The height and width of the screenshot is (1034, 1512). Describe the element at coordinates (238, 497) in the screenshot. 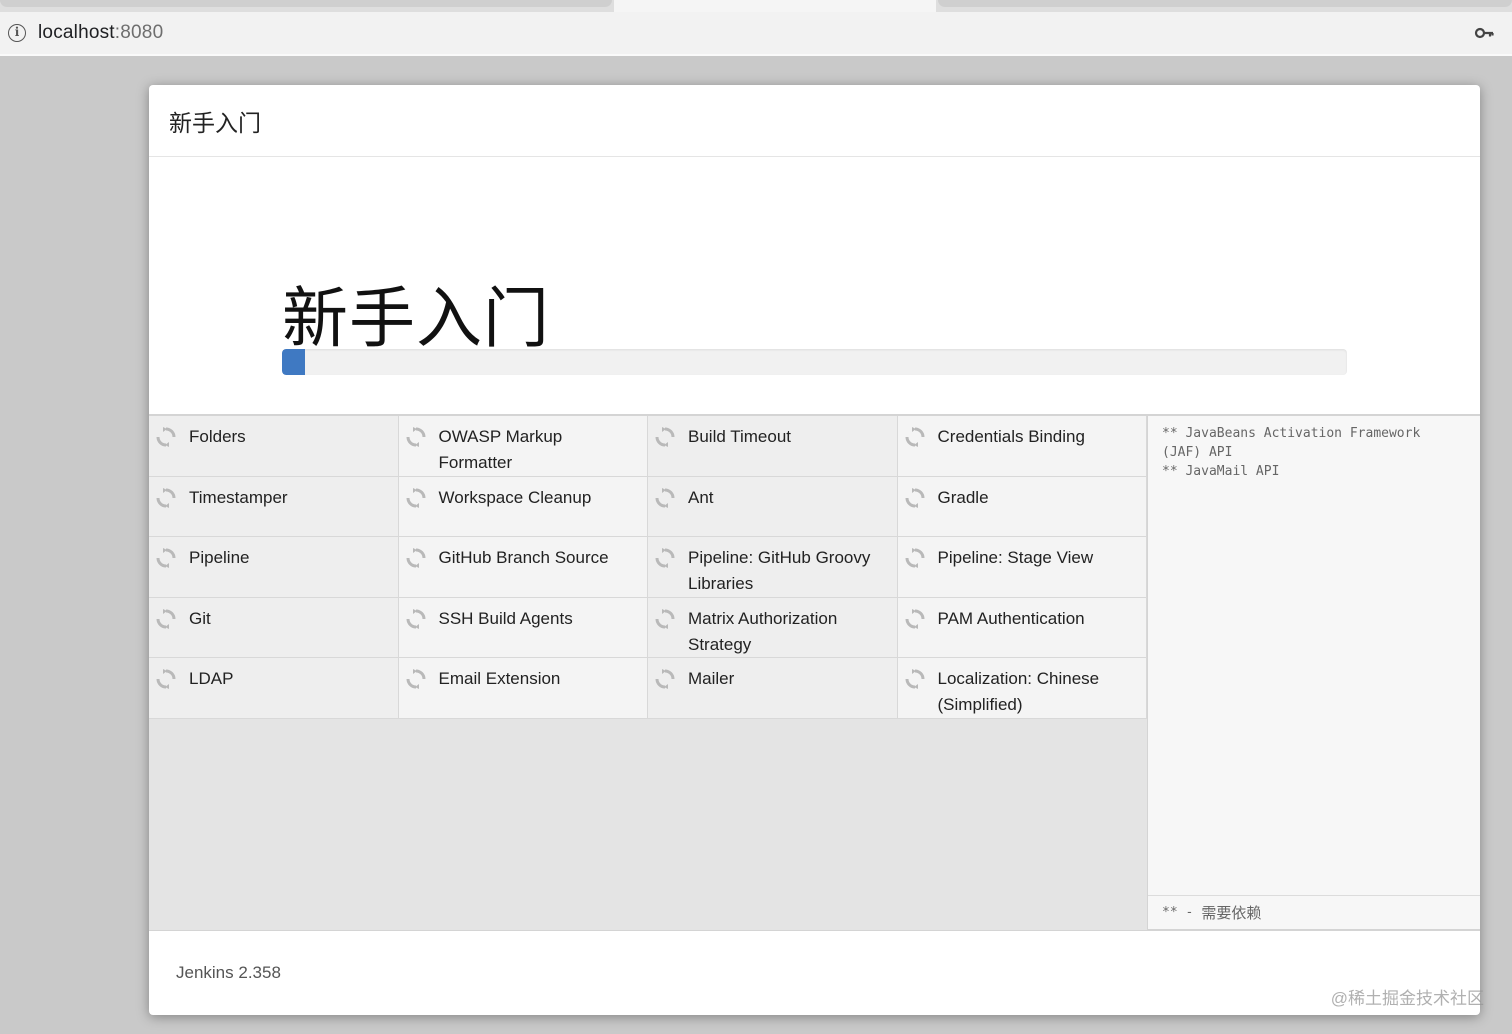

I see `plugin-name: Timestamper` at that location.